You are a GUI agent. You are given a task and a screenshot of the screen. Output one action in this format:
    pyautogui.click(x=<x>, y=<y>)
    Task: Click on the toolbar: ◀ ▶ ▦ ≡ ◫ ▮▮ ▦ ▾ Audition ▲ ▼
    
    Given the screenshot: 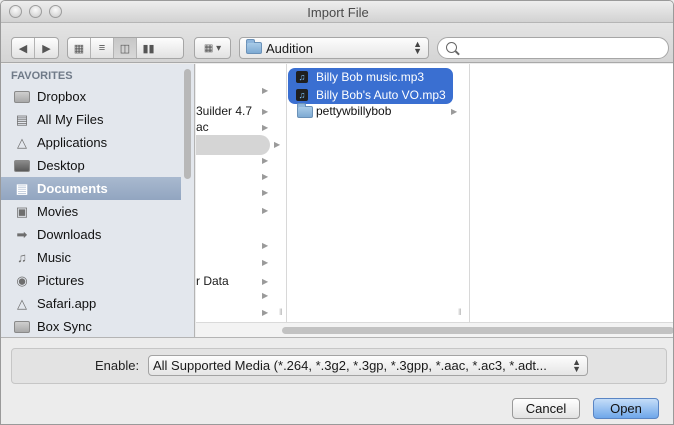 What is the action you would take?
    pyautogui.click(x=337, y=43)
    